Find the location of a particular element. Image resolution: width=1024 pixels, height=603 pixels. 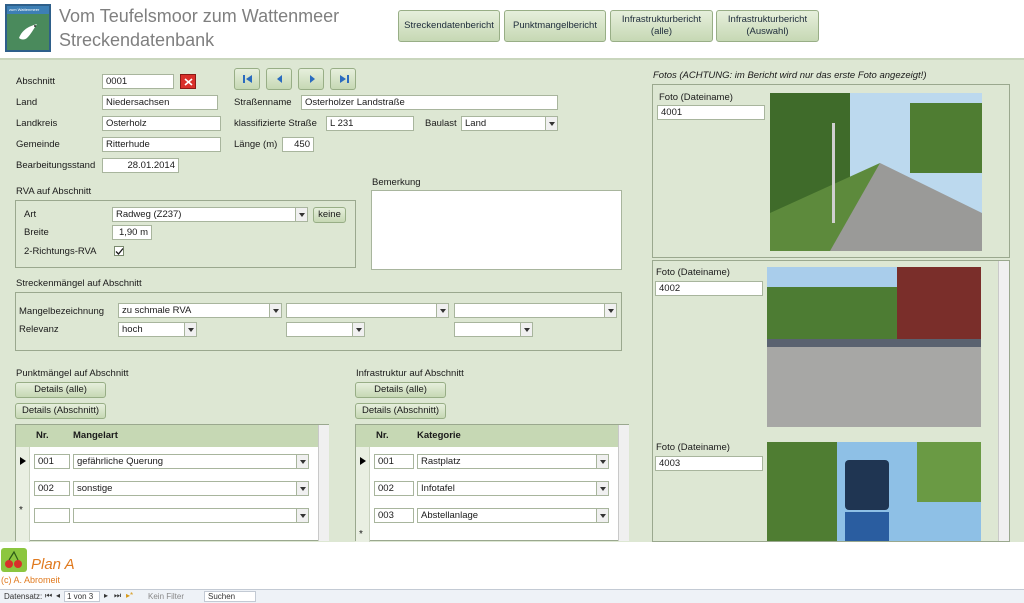

baulast-combo: Land is located at coordinates (509, 123).